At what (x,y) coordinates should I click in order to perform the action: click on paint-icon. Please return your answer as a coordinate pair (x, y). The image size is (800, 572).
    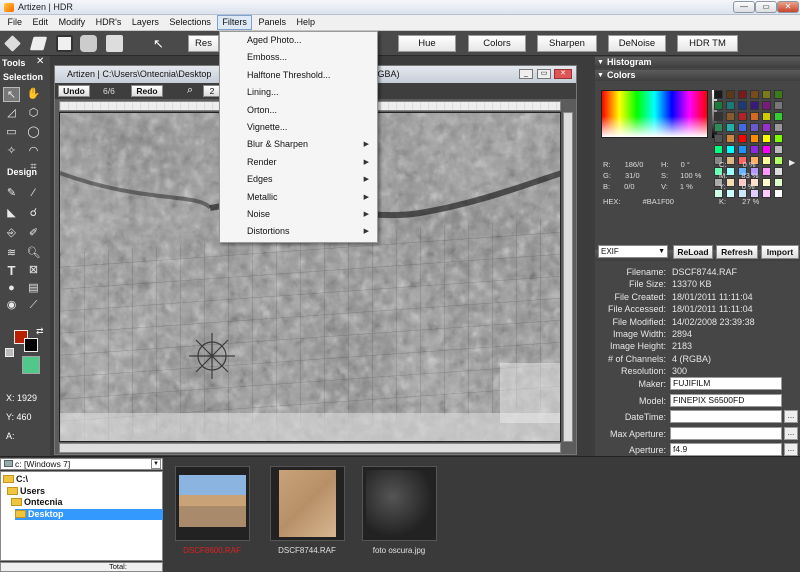
    Looking at the image, I should click on (38, 43).